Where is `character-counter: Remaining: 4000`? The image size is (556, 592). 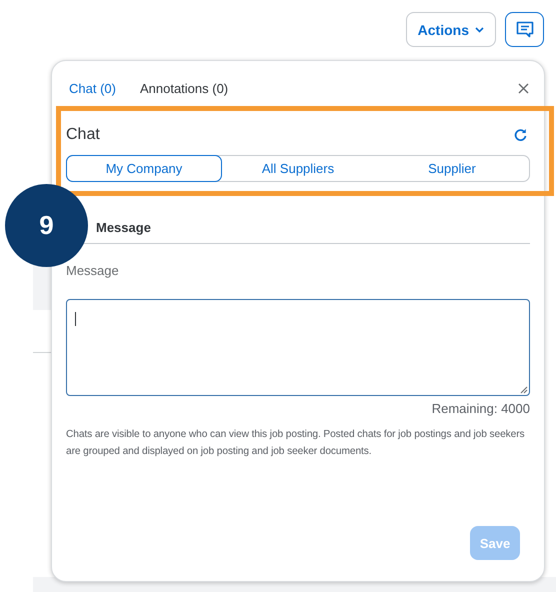
character-counter: Remaining: 4000 is located at coordinates (480, 408).